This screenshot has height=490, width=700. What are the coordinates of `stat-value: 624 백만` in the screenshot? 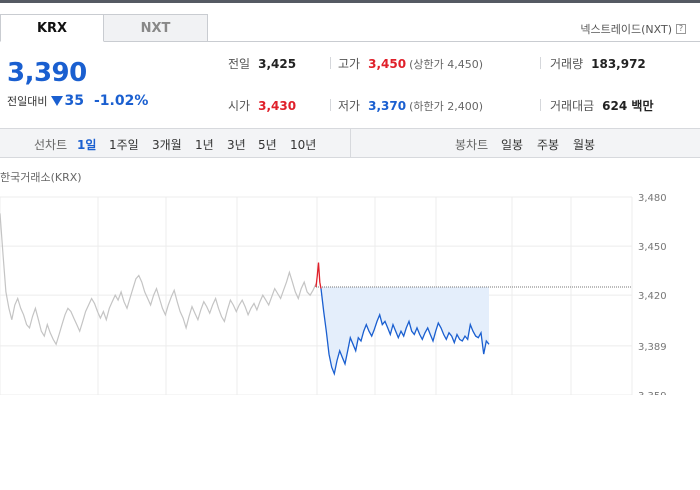 It's located at (628, 106).